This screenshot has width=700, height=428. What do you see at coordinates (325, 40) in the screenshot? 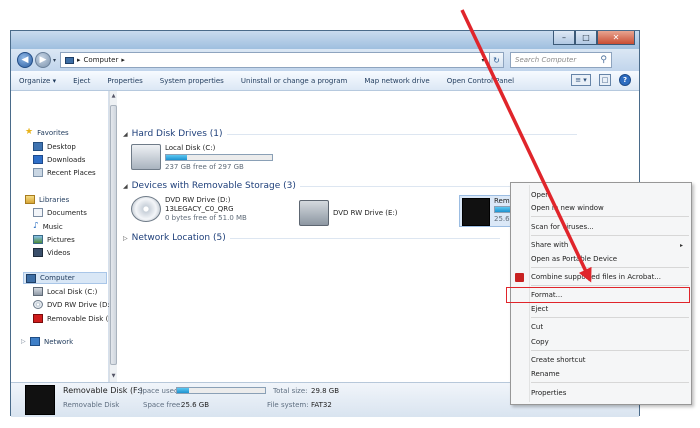
I see `title-bar: – □ ✕` at bounding box center [325, 40].